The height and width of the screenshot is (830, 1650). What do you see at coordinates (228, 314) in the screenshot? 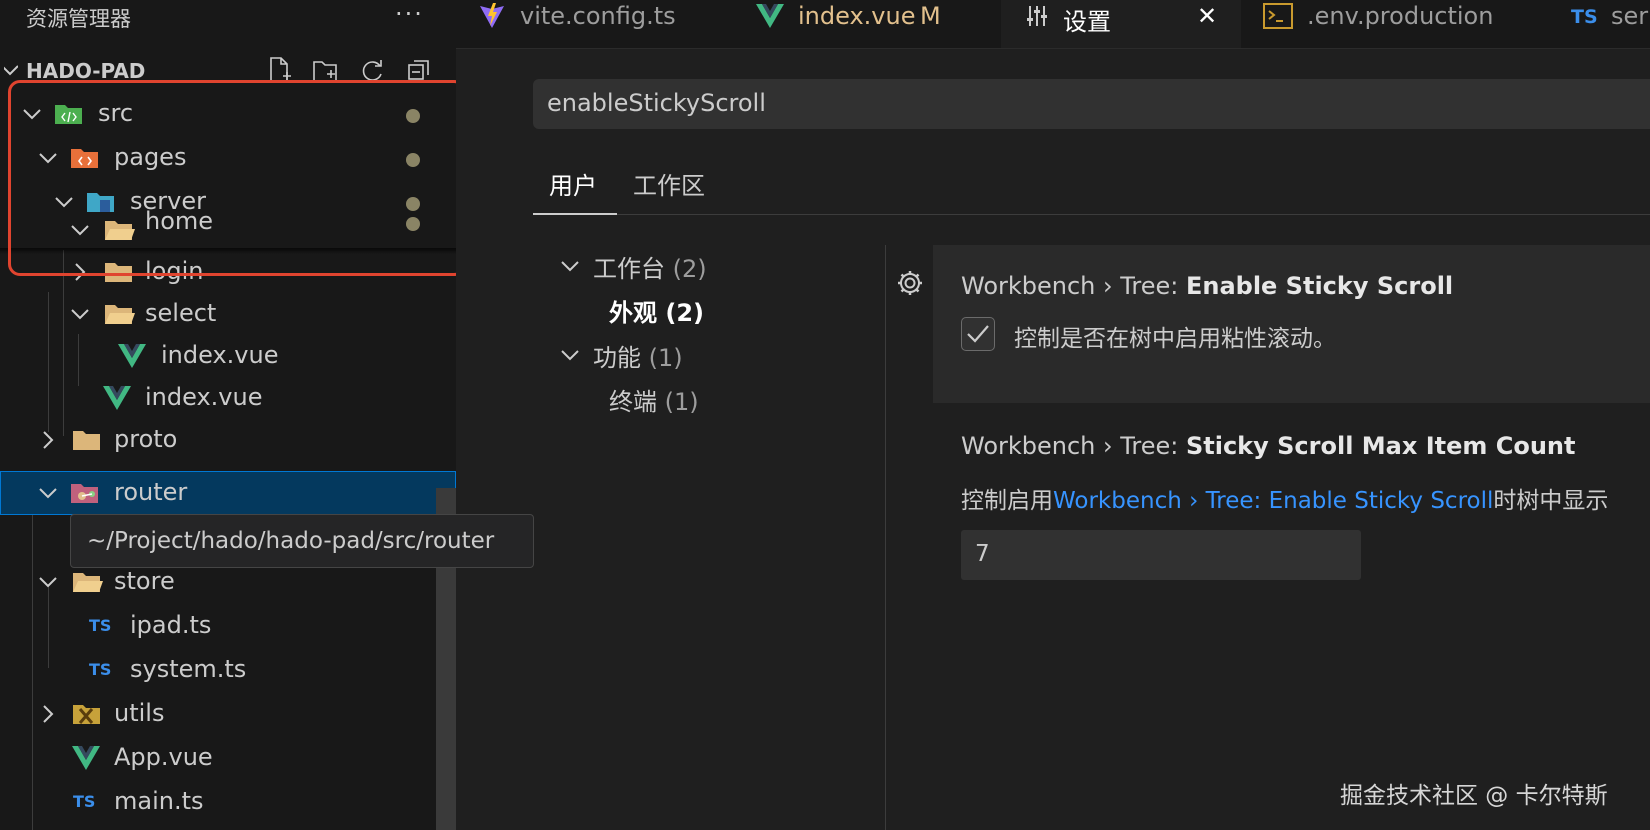
I see `tree-item-select: select` at bounding box center [228, 314].